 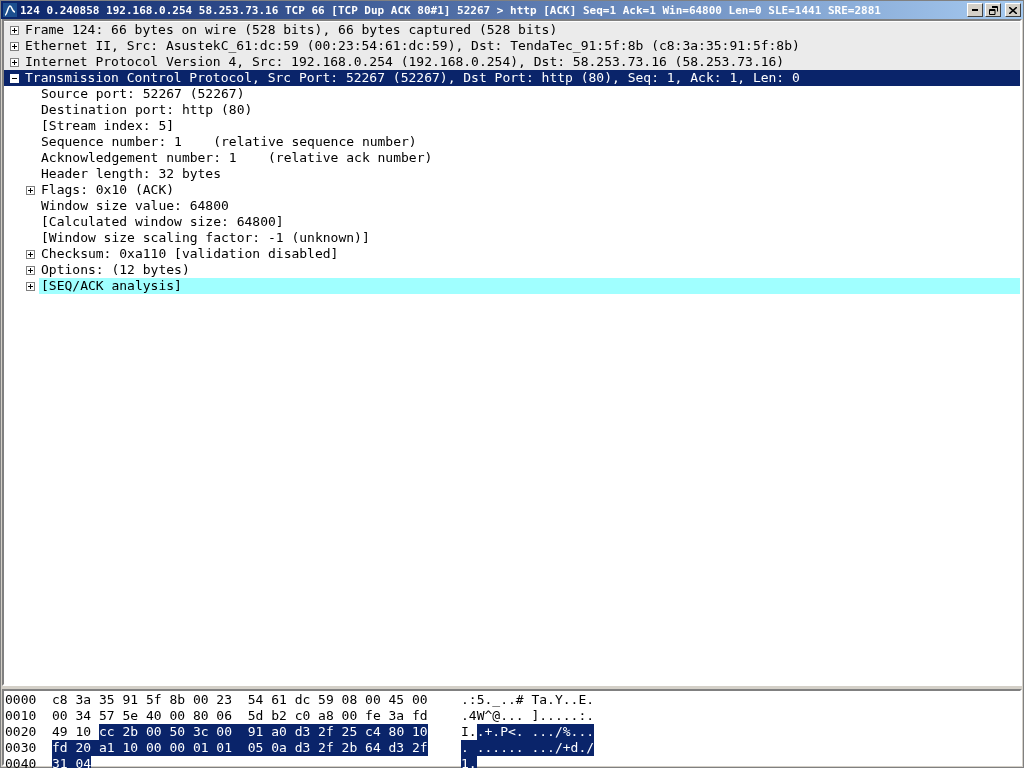 I want to click on restore-icon, so click(x=993, y=10).